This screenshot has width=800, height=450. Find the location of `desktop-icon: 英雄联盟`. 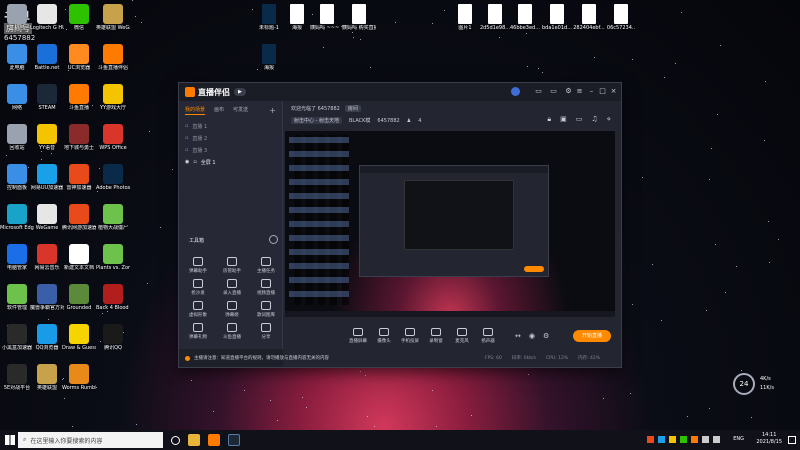

desktop-icon: 英雄联盟 is located at coordinates (47, 377).